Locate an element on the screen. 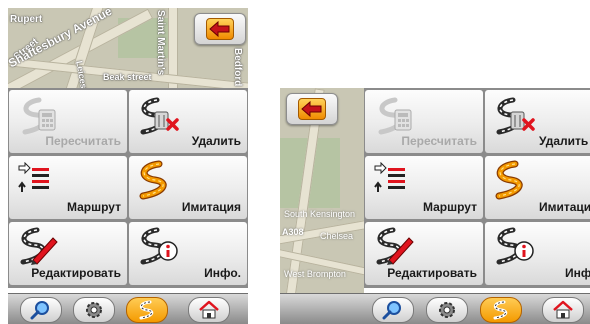 The image size is (590, 324). place-label: West Brompton is located at coordinates (315, 274).